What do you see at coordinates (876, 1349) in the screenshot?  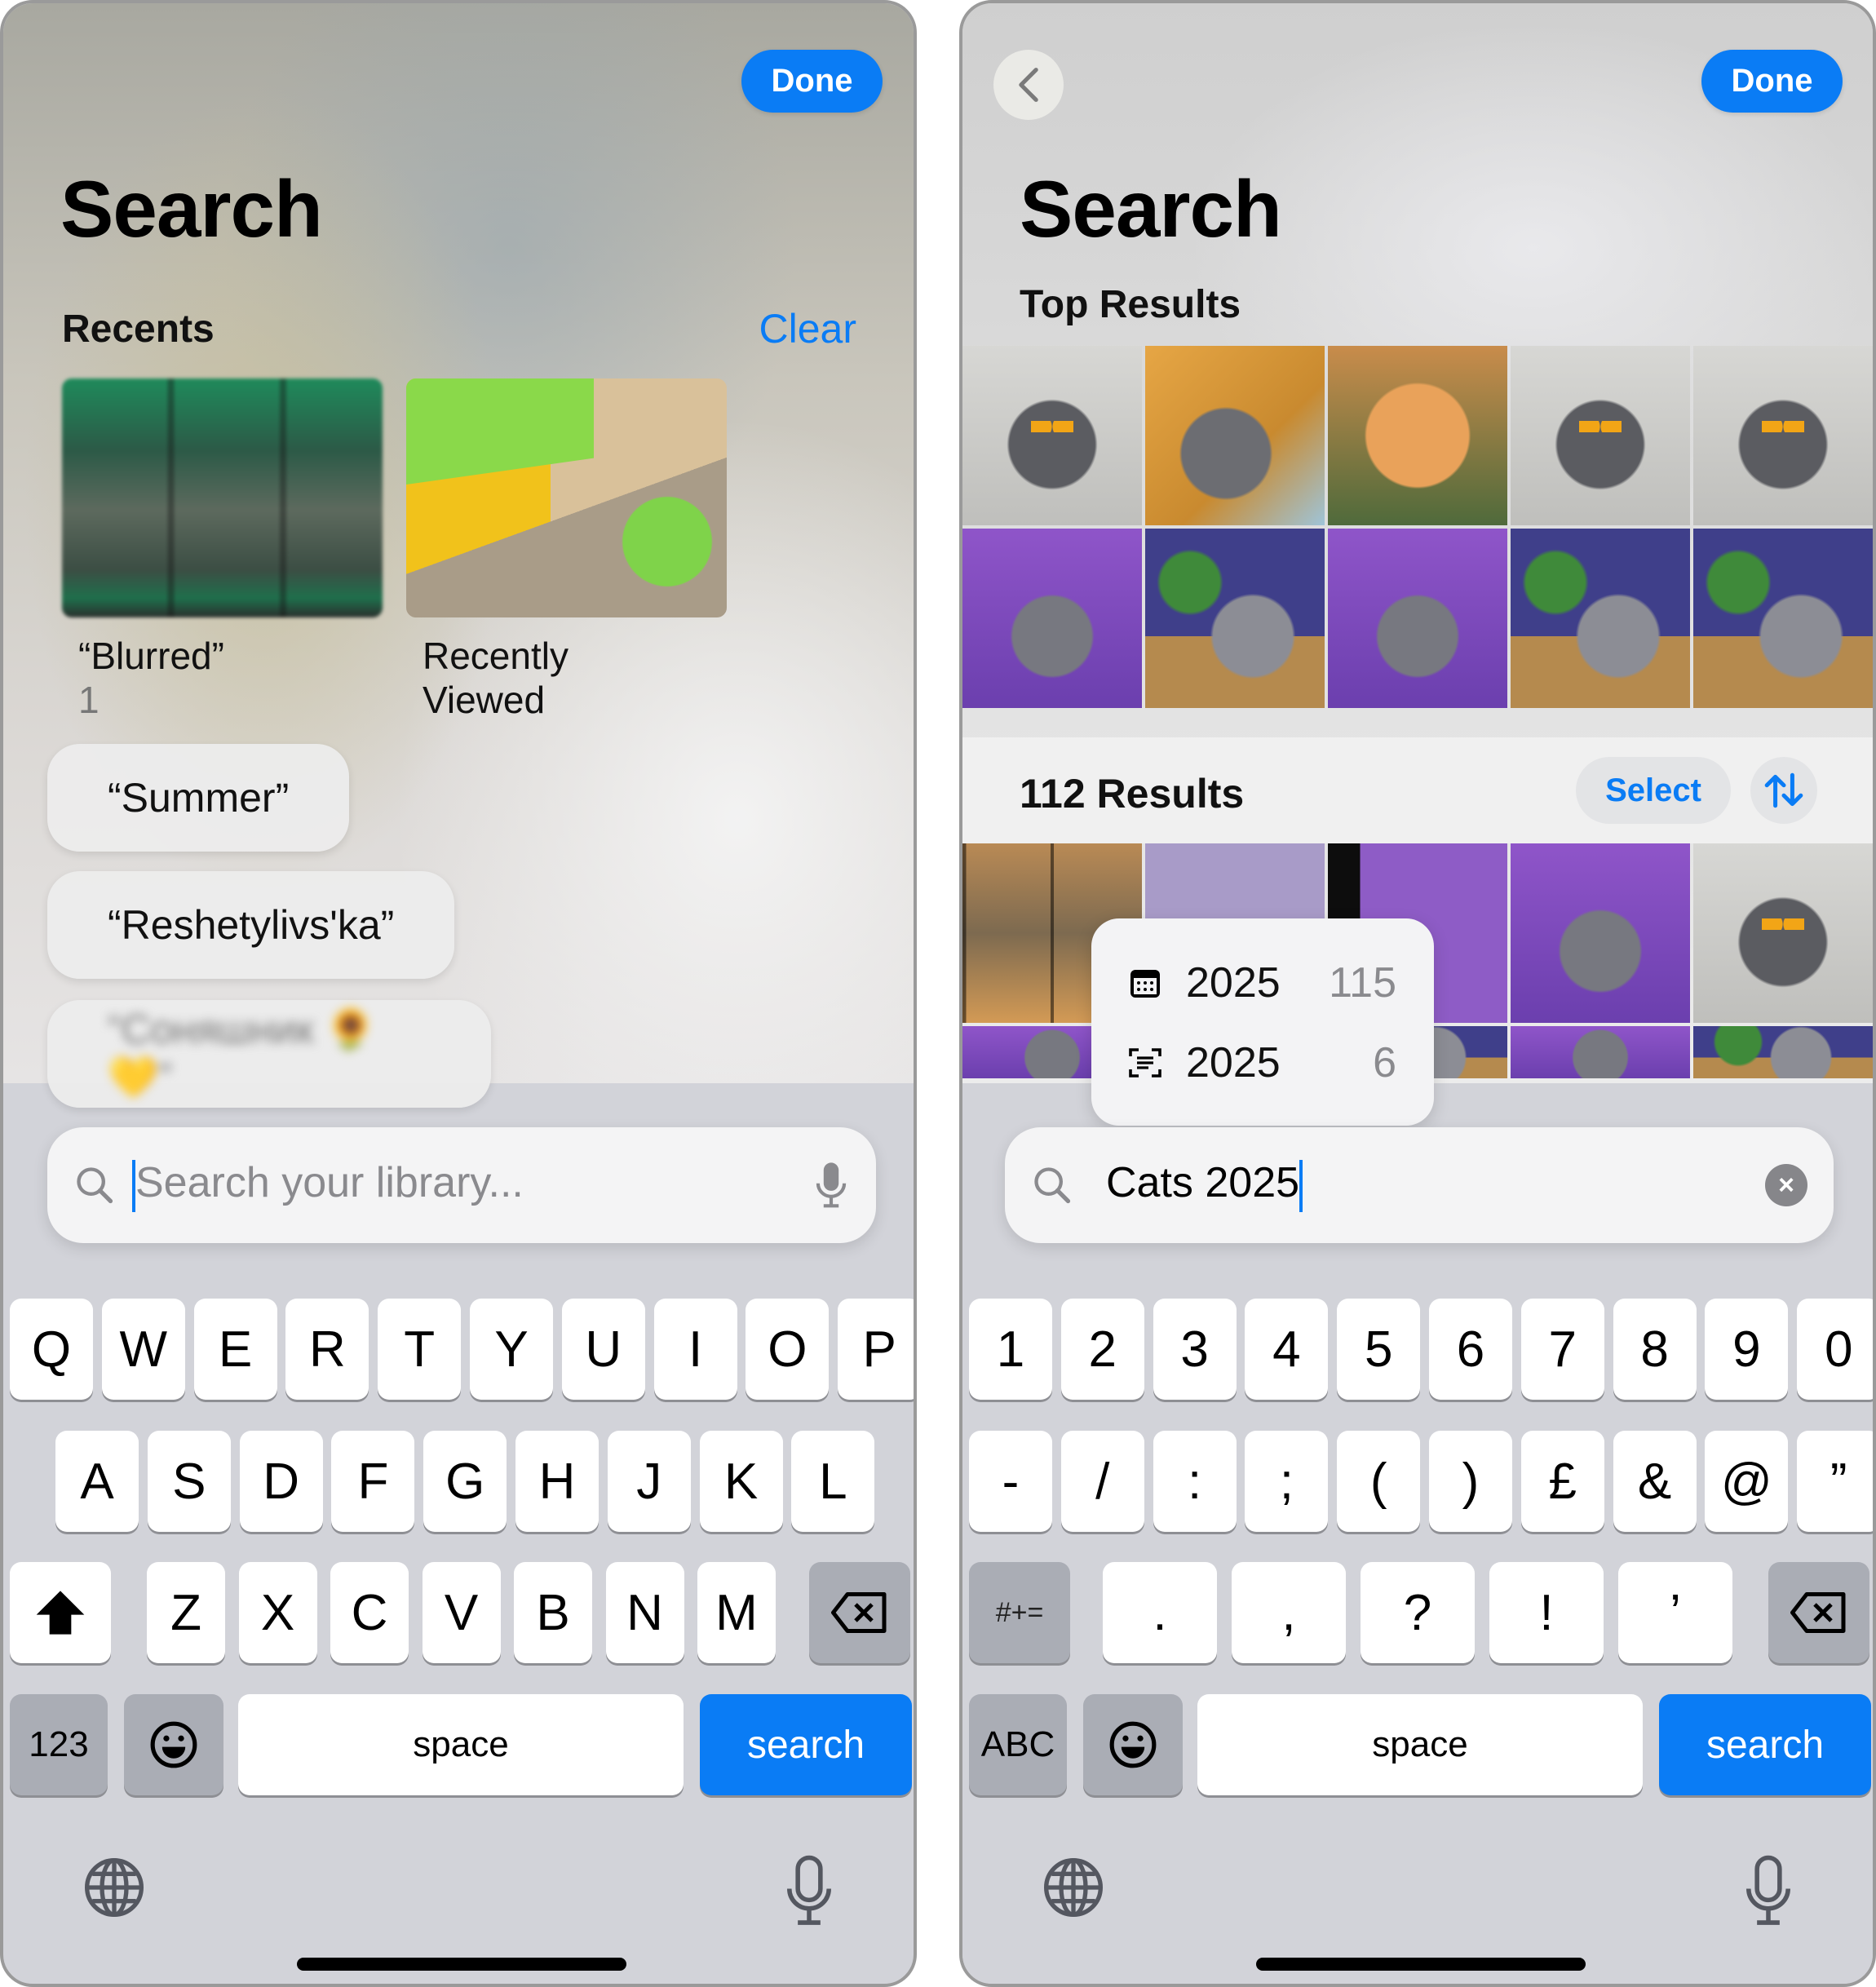 I see `key: P` at bounding box center [876, 1349].